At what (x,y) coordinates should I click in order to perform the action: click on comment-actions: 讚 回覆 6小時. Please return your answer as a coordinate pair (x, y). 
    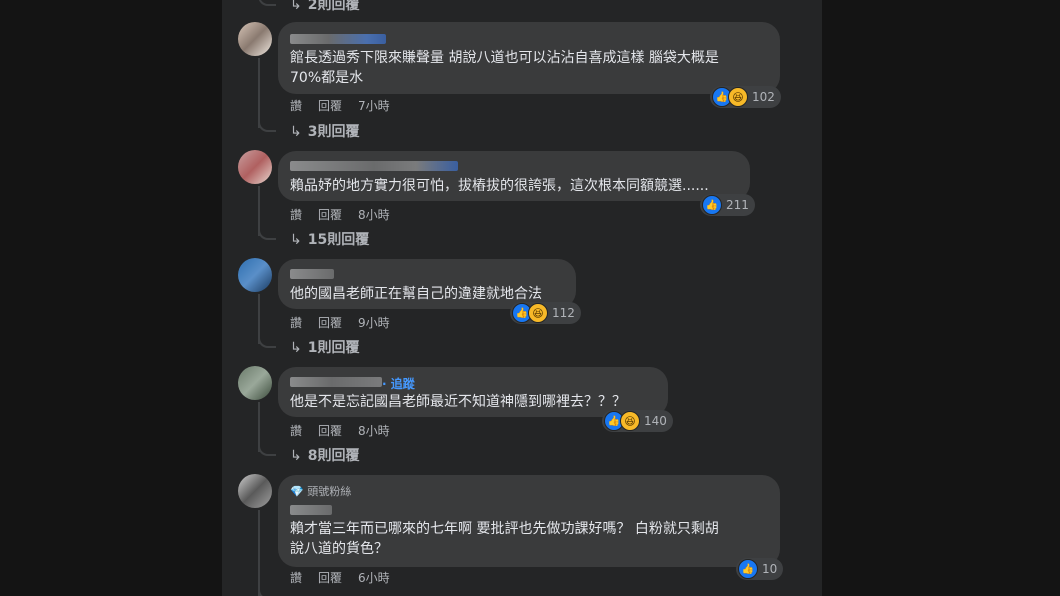
    Looking at the image, I should click on (348, 577).